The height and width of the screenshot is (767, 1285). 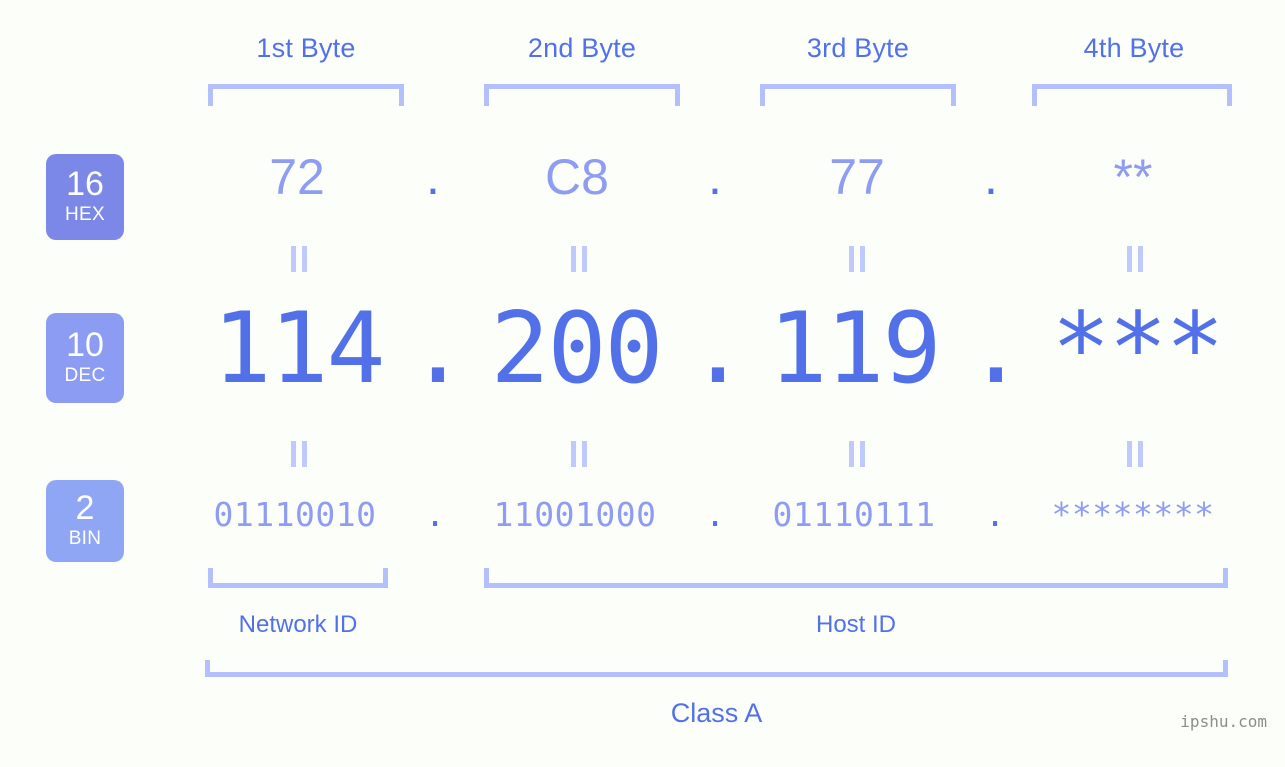 What do you see at coordinates (1137, 349) in the screenshot?
I see `dec-byte-value-4: ***` at bounding box center [1137, 349].